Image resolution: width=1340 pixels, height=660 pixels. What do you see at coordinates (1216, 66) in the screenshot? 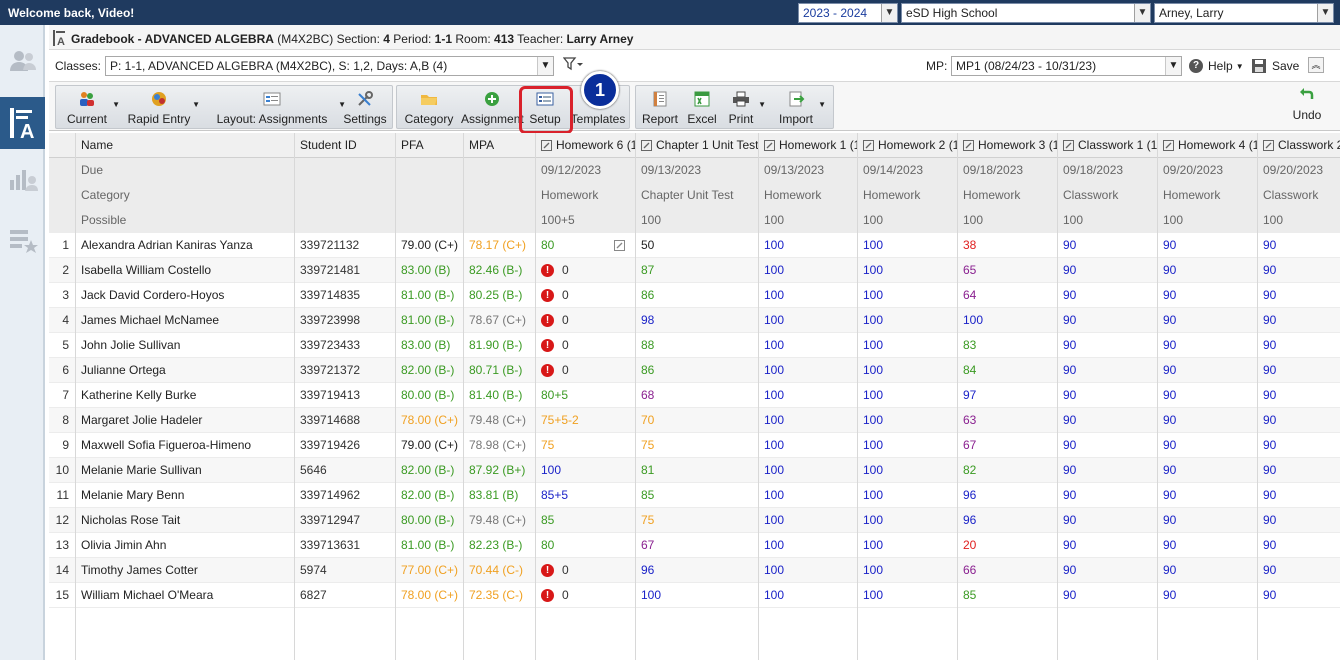
I see `help-button: ? Help ▼` at bounding box center [1216, 66].